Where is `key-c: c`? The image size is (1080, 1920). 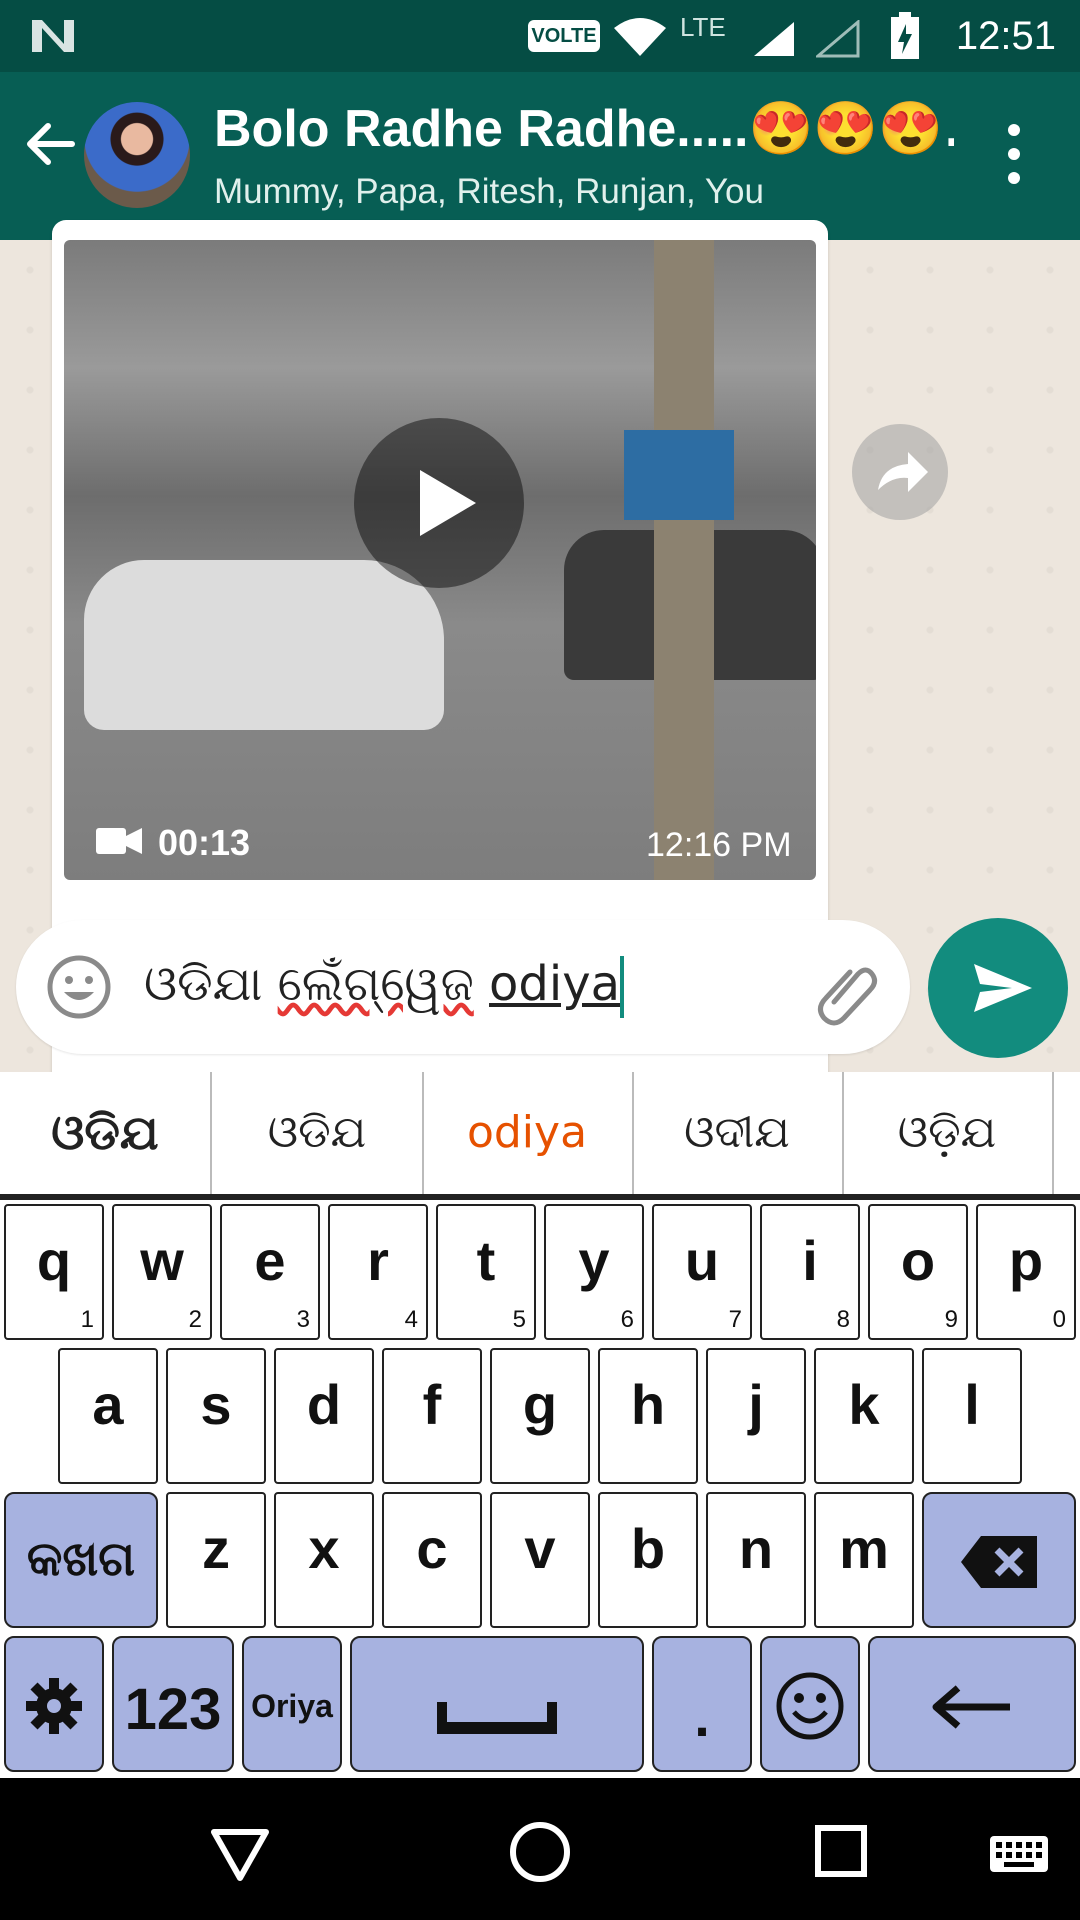 key-c: c is located at coordinates (432, 1560).